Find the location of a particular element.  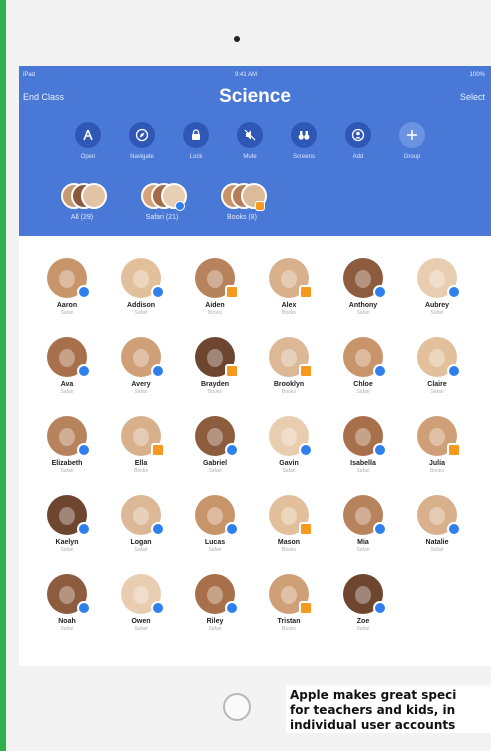

student-avery: Avery Safari is located at coordinates (141, 366).